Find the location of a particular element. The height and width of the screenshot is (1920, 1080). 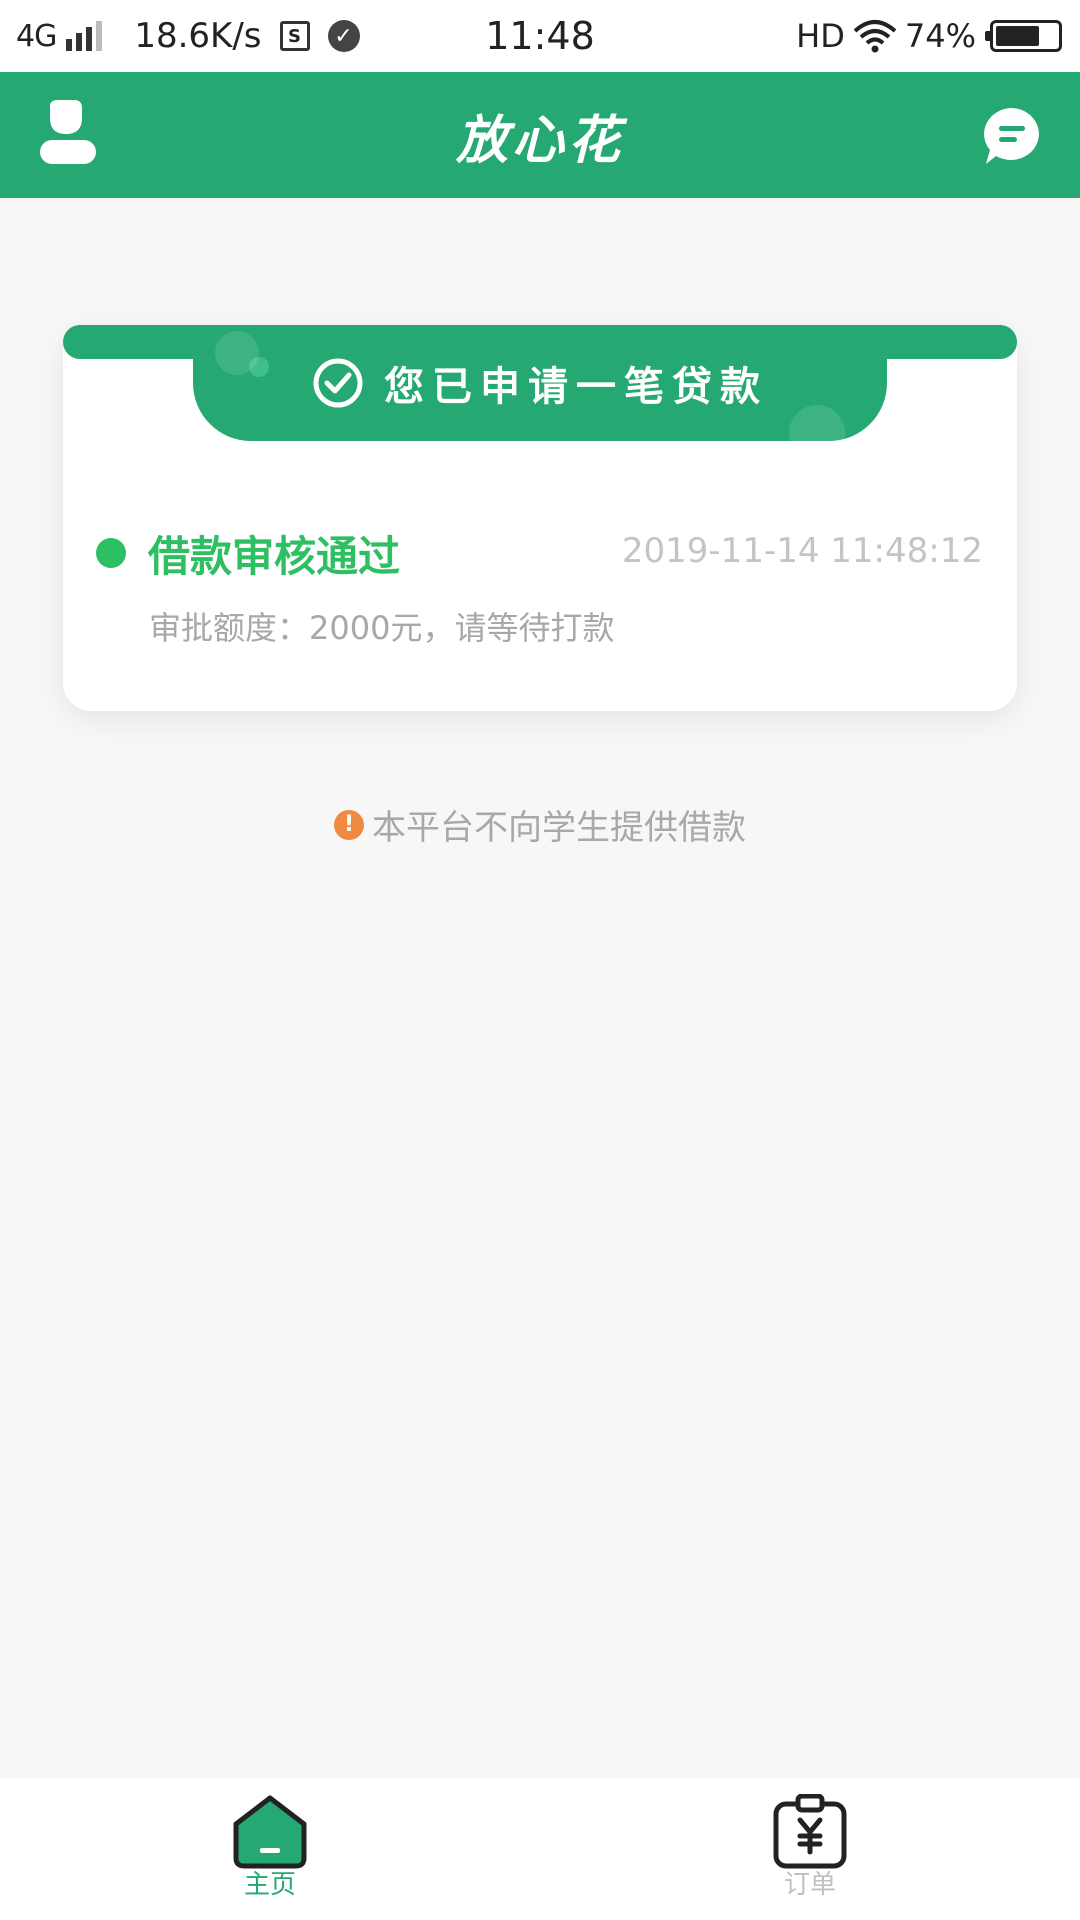

network-type: 4G is located at coordinates (36, 36).